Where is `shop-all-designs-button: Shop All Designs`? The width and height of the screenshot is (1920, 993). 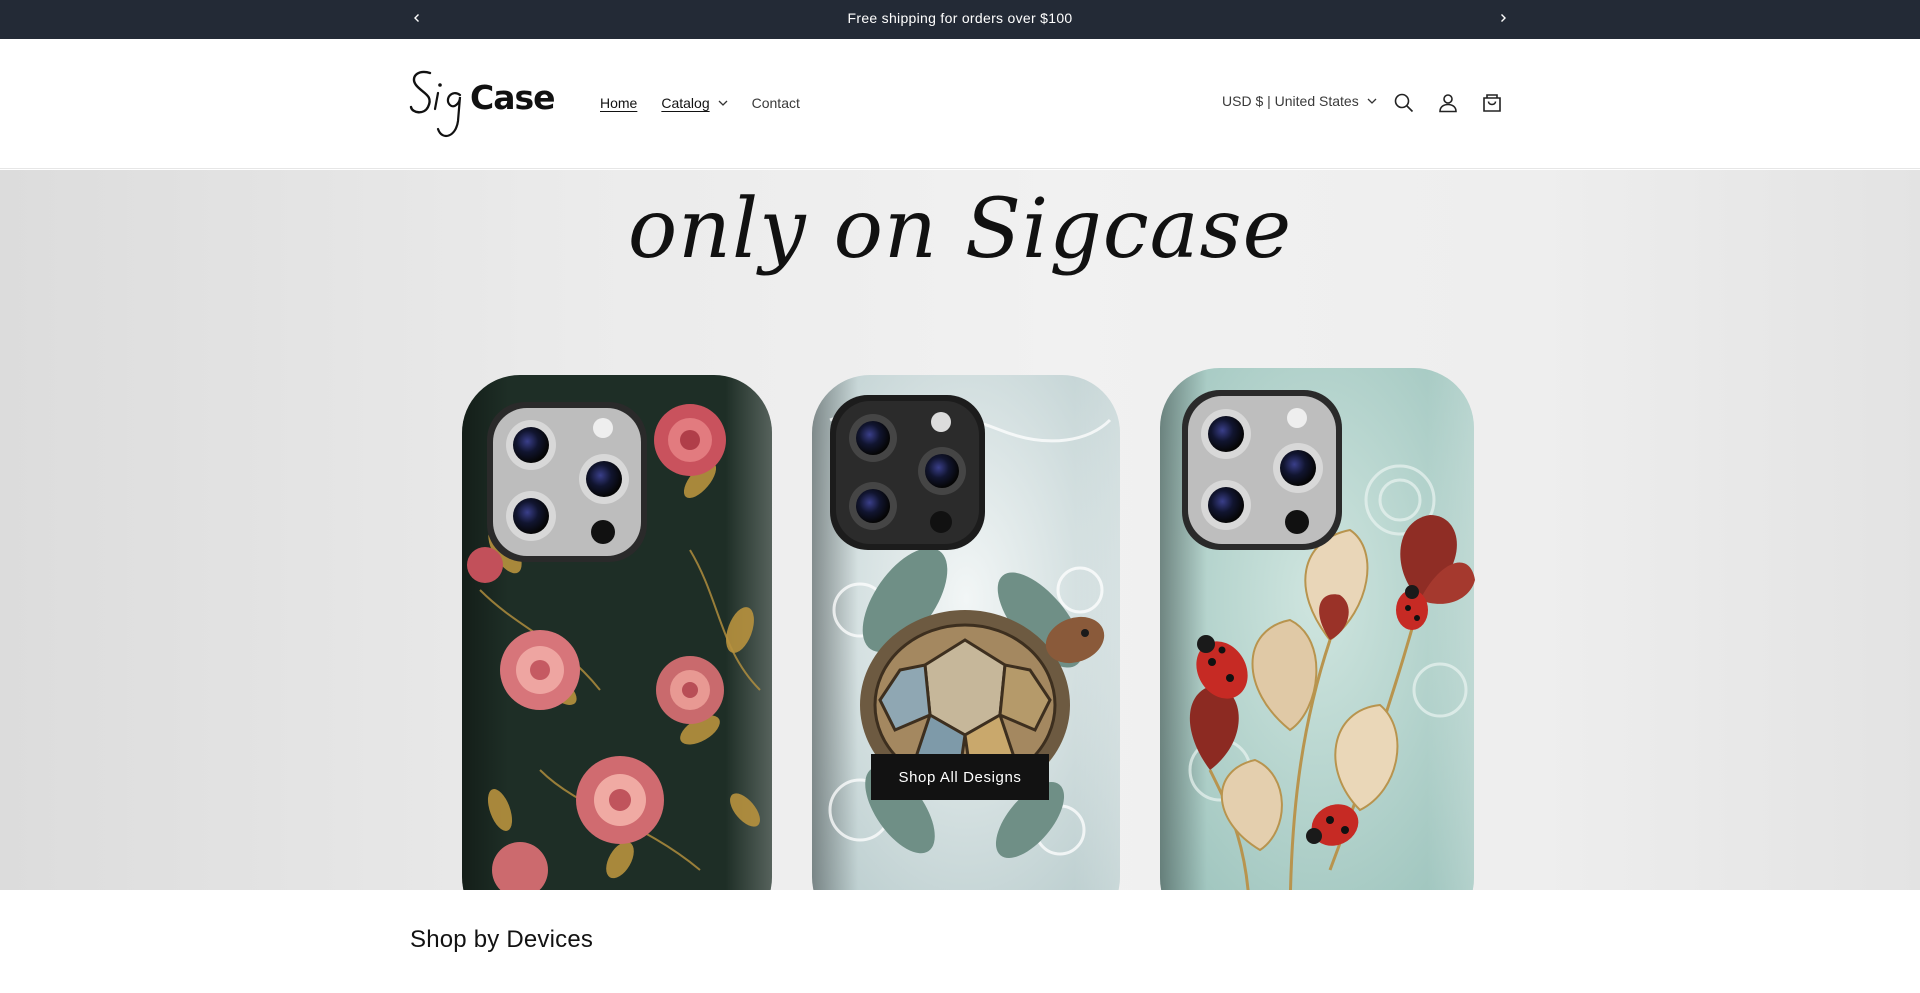
shop-all-designs-button: Shop All Designs is located at coordinates (960, 777).